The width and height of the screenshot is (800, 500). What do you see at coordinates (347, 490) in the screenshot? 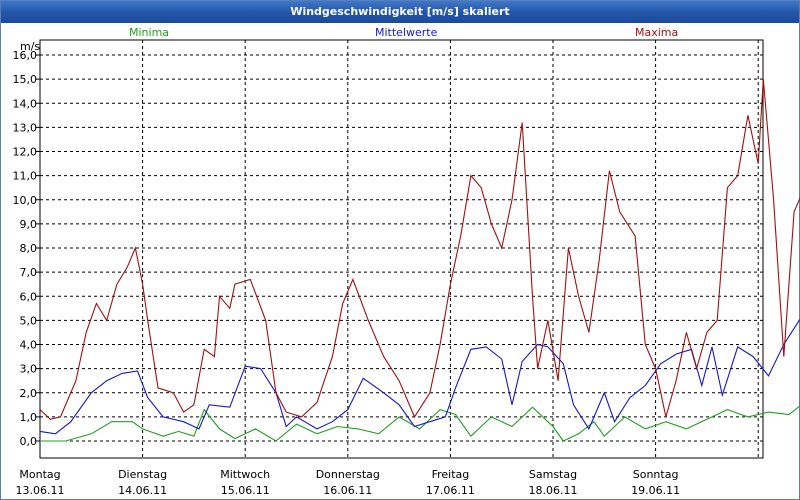
I see `x-tick-date-label: 16.06.11` at bounding box center [347, 490].